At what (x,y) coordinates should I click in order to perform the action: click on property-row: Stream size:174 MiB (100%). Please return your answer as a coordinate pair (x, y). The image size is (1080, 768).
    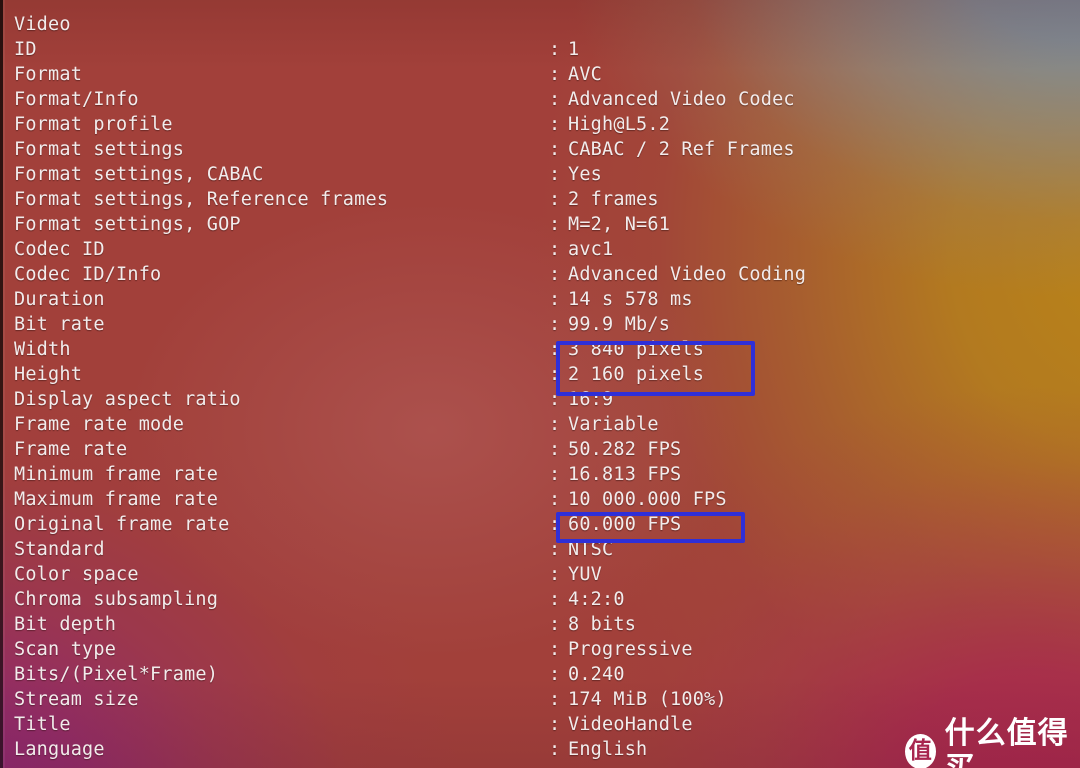
    Looking at the image, I should click on (540, 699).